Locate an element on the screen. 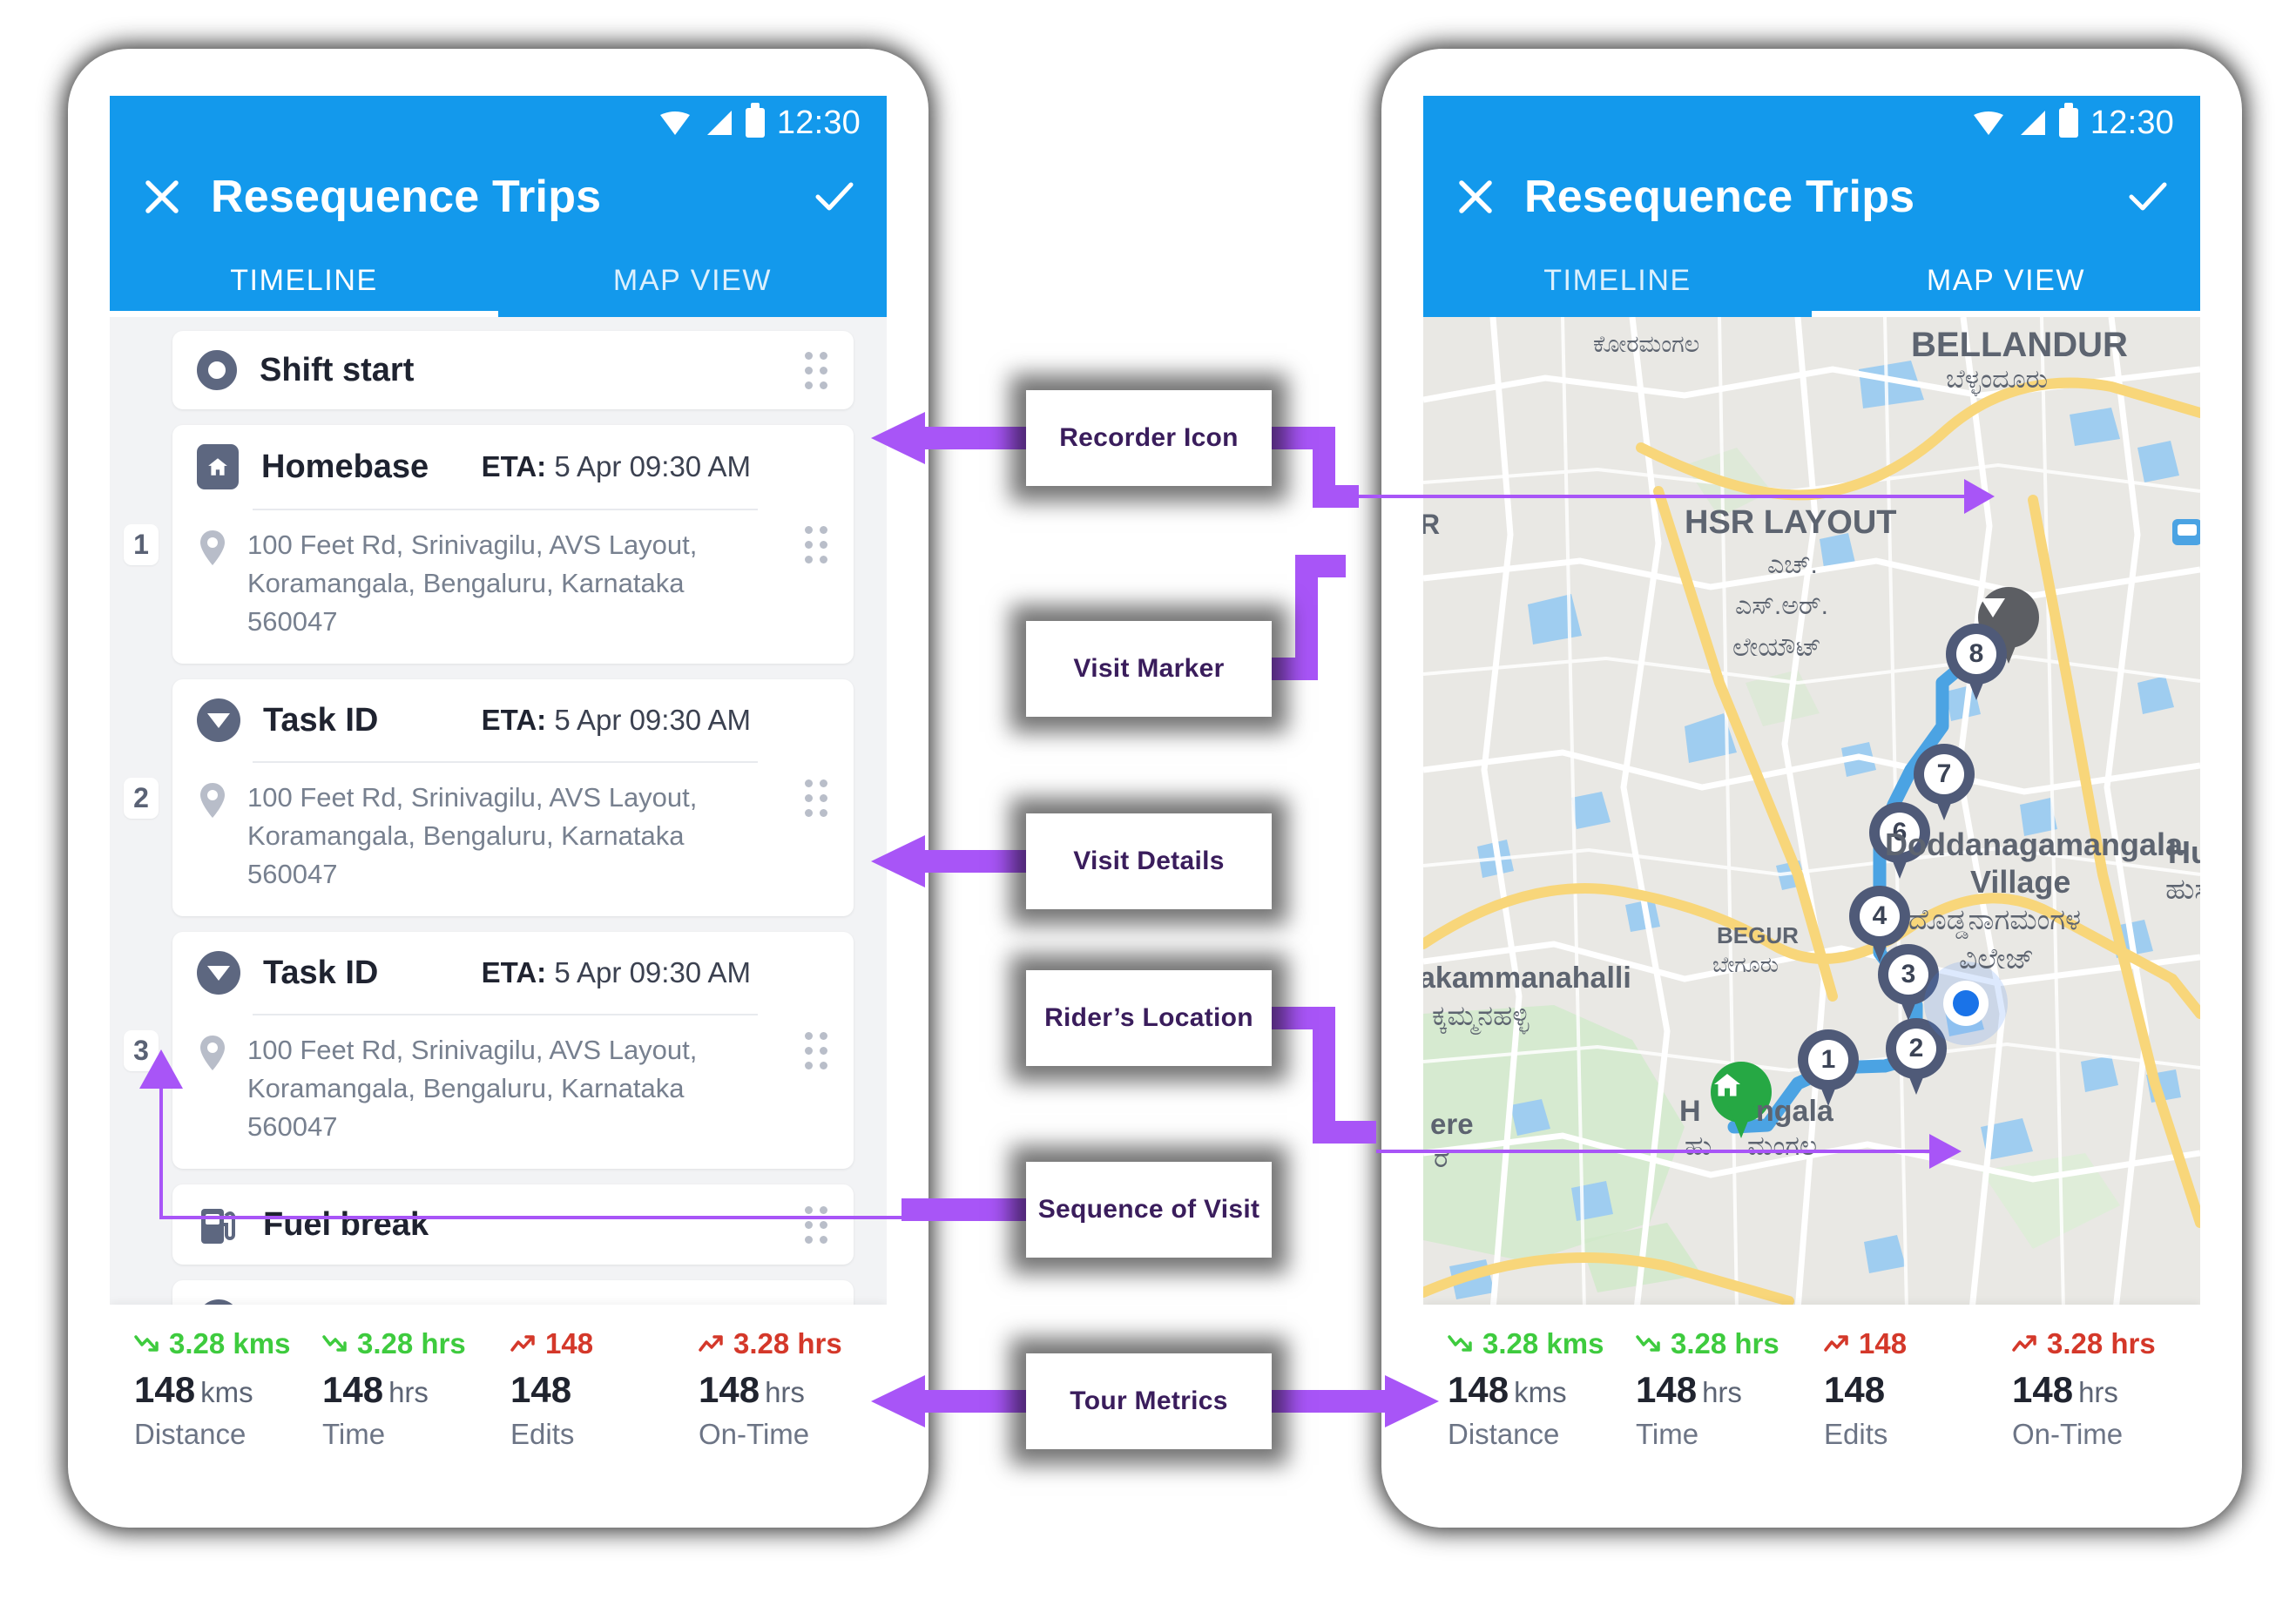  annotation-riders-location: Rider’s Location is located at coordinates (1149, 1018).